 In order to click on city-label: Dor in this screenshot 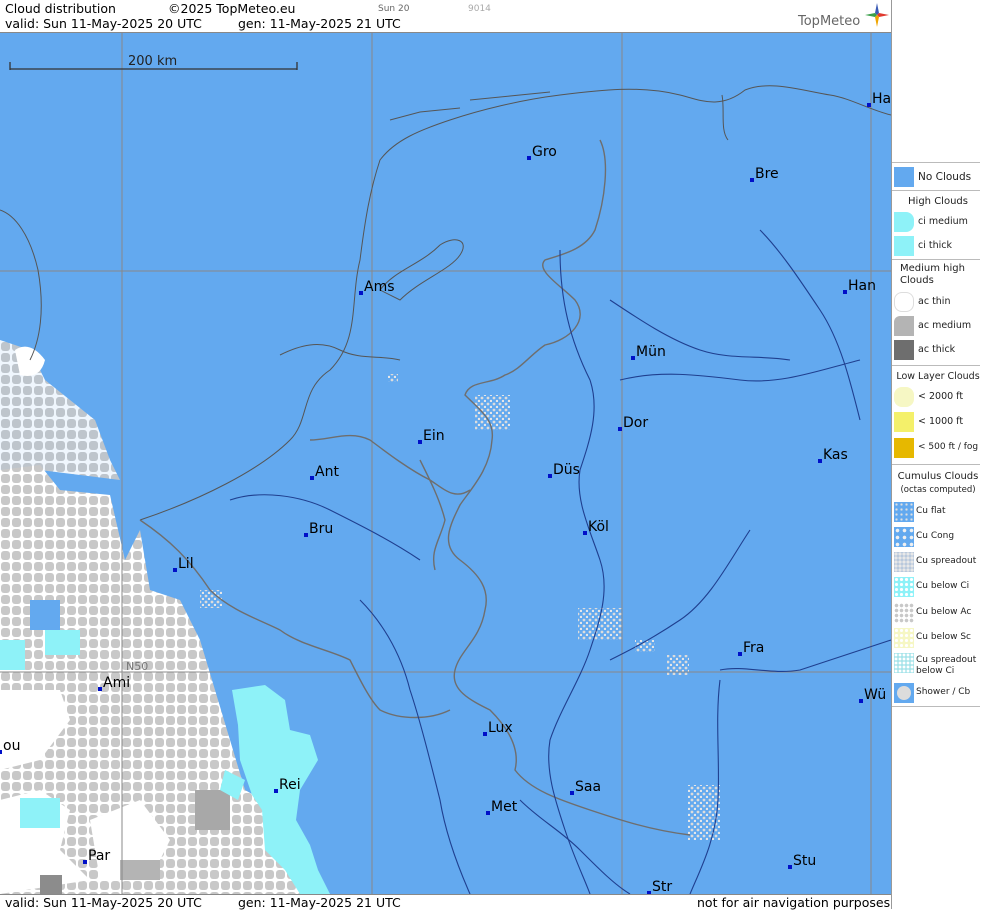, I will do `click(635, 423)`.